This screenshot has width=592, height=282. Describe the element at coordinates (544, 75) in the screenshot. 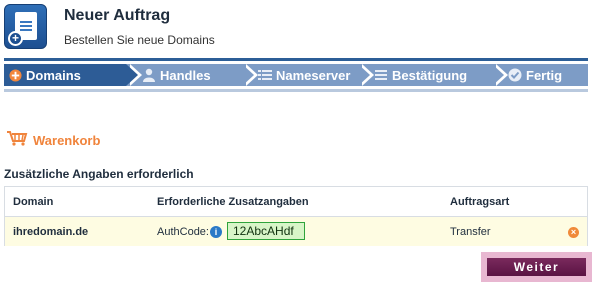

I see `step-label: Fertig` at that location.